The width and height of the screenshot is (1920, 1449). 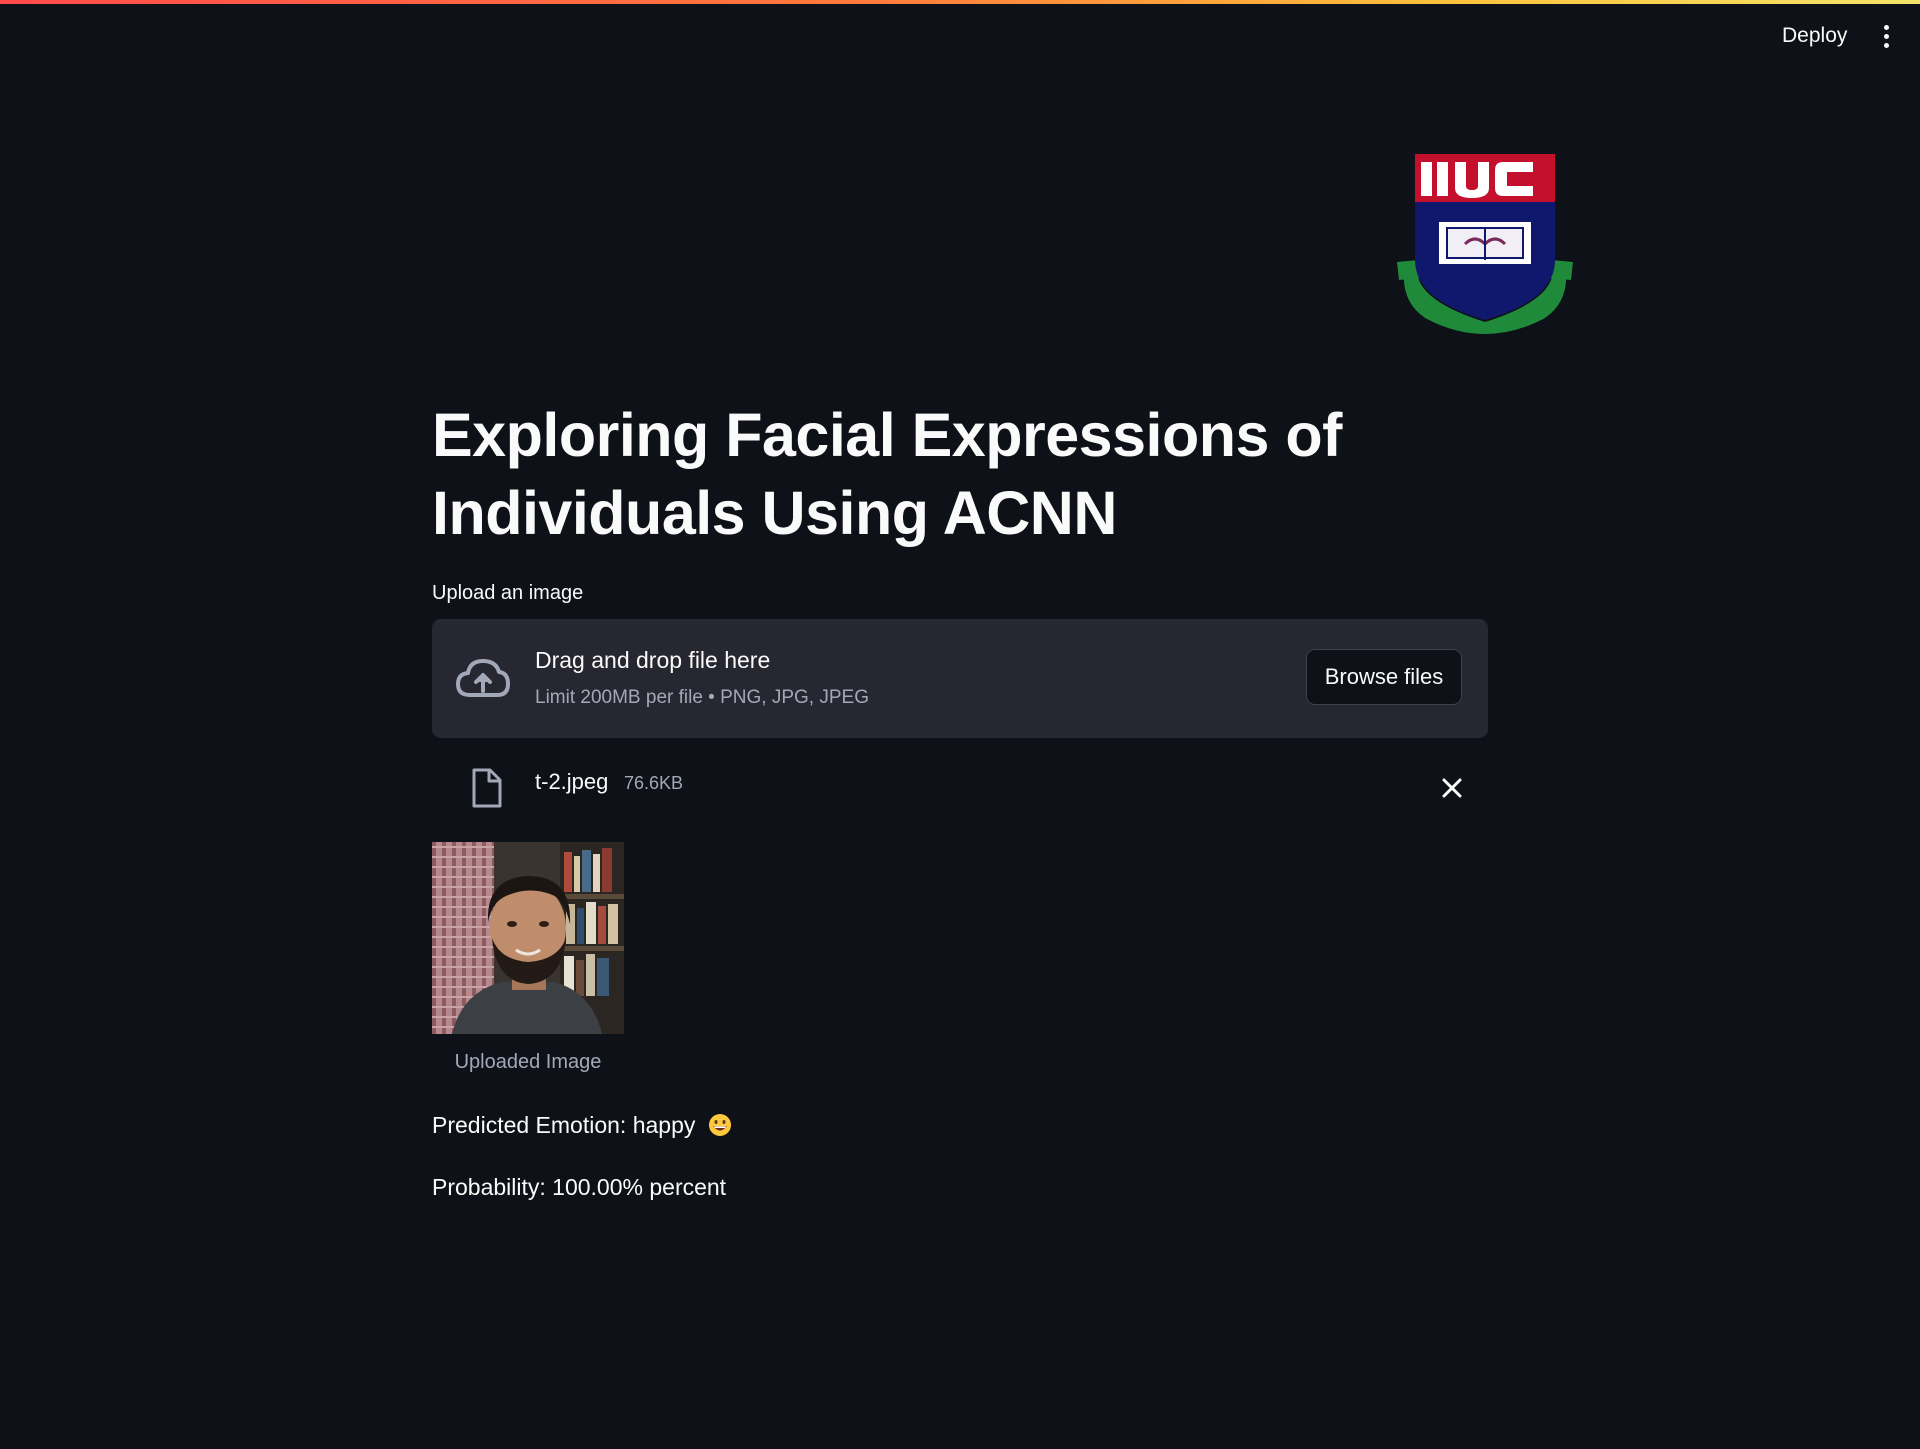 I want to click on file-icon, so click(x=486, y=788).